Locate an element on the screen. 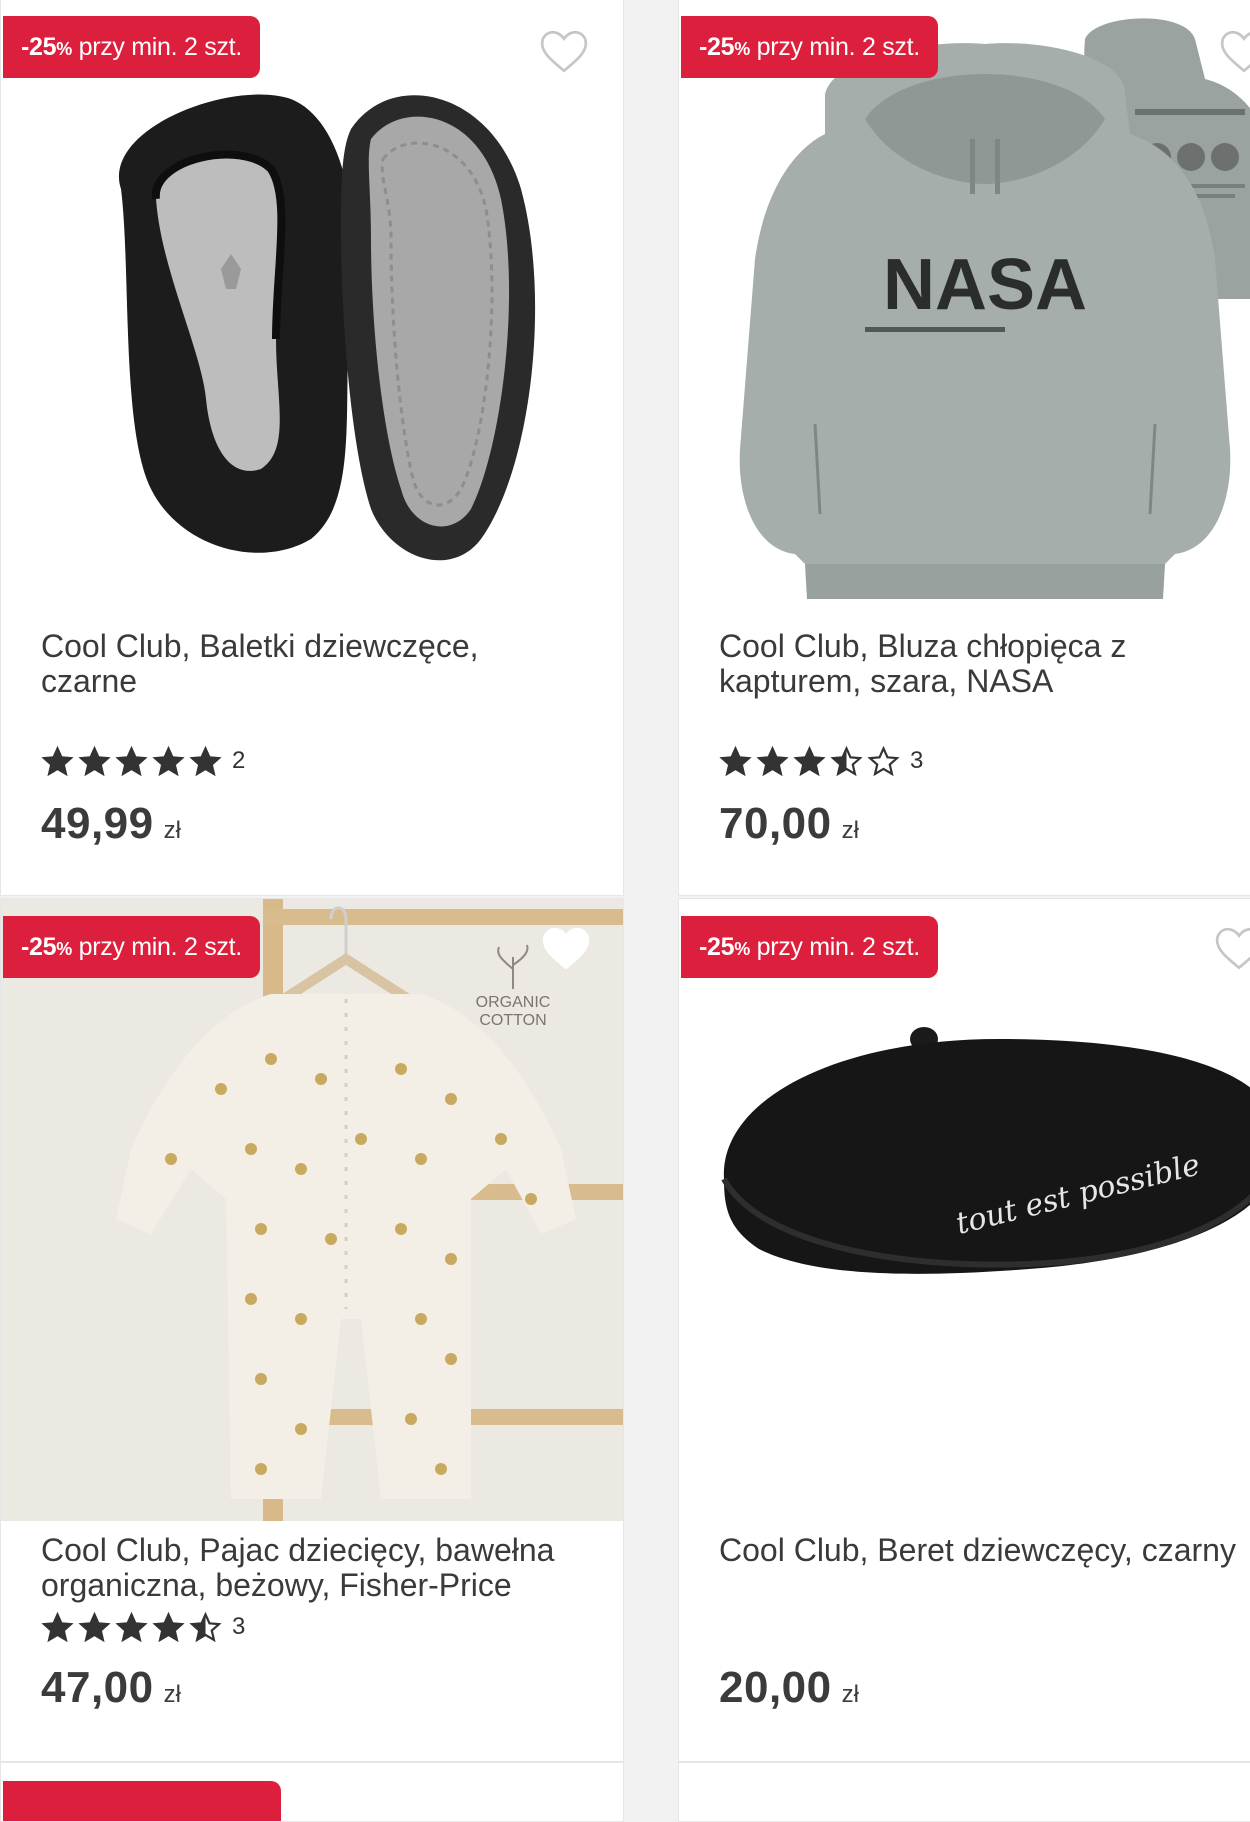  price-amount: 47,00 is located at coordinates (97, 1687).